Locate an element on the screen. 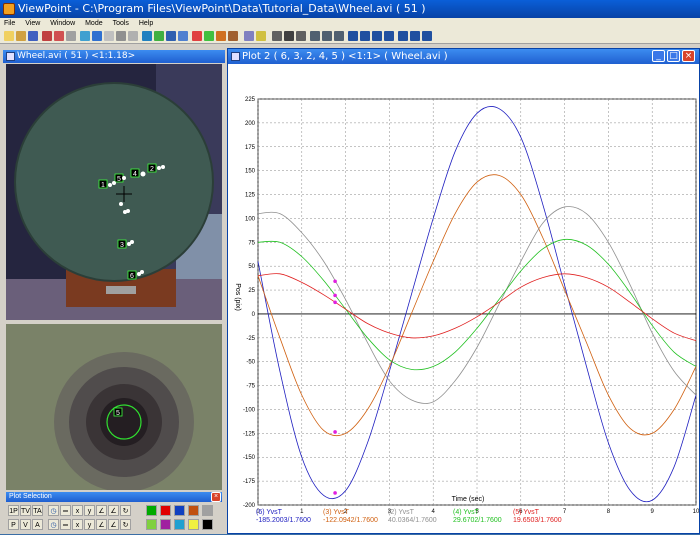  grid-icon is located at coordinates (71, 36).